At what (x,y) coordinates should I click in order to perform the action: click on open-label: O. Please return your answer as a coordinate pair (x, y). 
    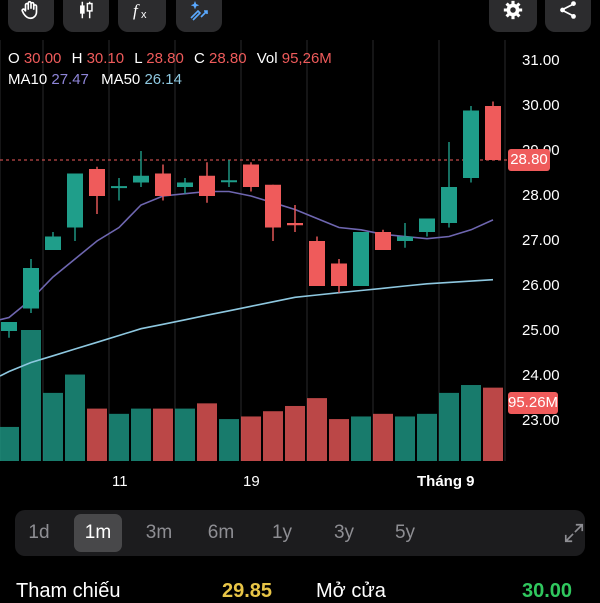
    Looking at the image, I should click on (14, 58).